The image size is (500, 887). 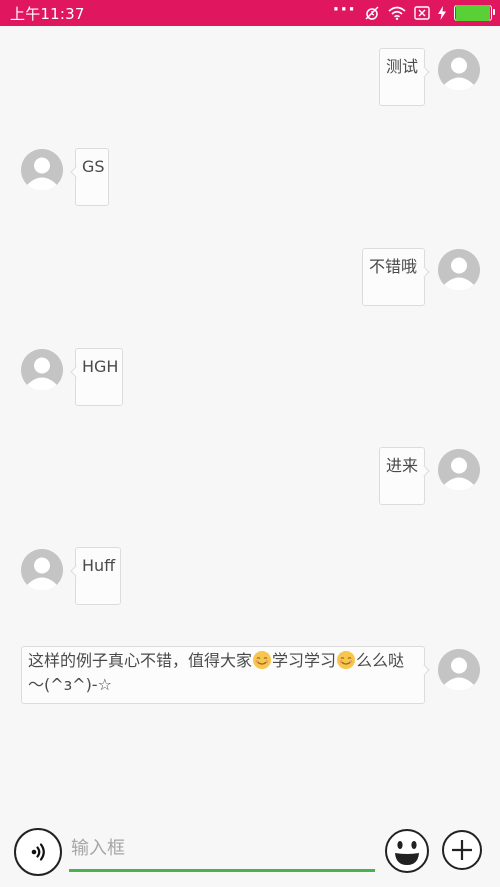 What do you see at coordinates (372, 13) in the screenshot?
I see `alarm-off-icon` at bounding box center [372, 13].